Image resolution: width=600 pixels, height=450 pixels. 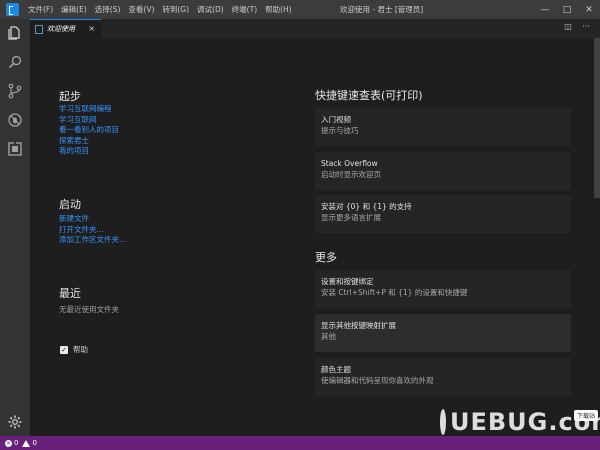 I want to click on uebug-watermark: UEBUG.com 下载站, so click(x=520, y=422).